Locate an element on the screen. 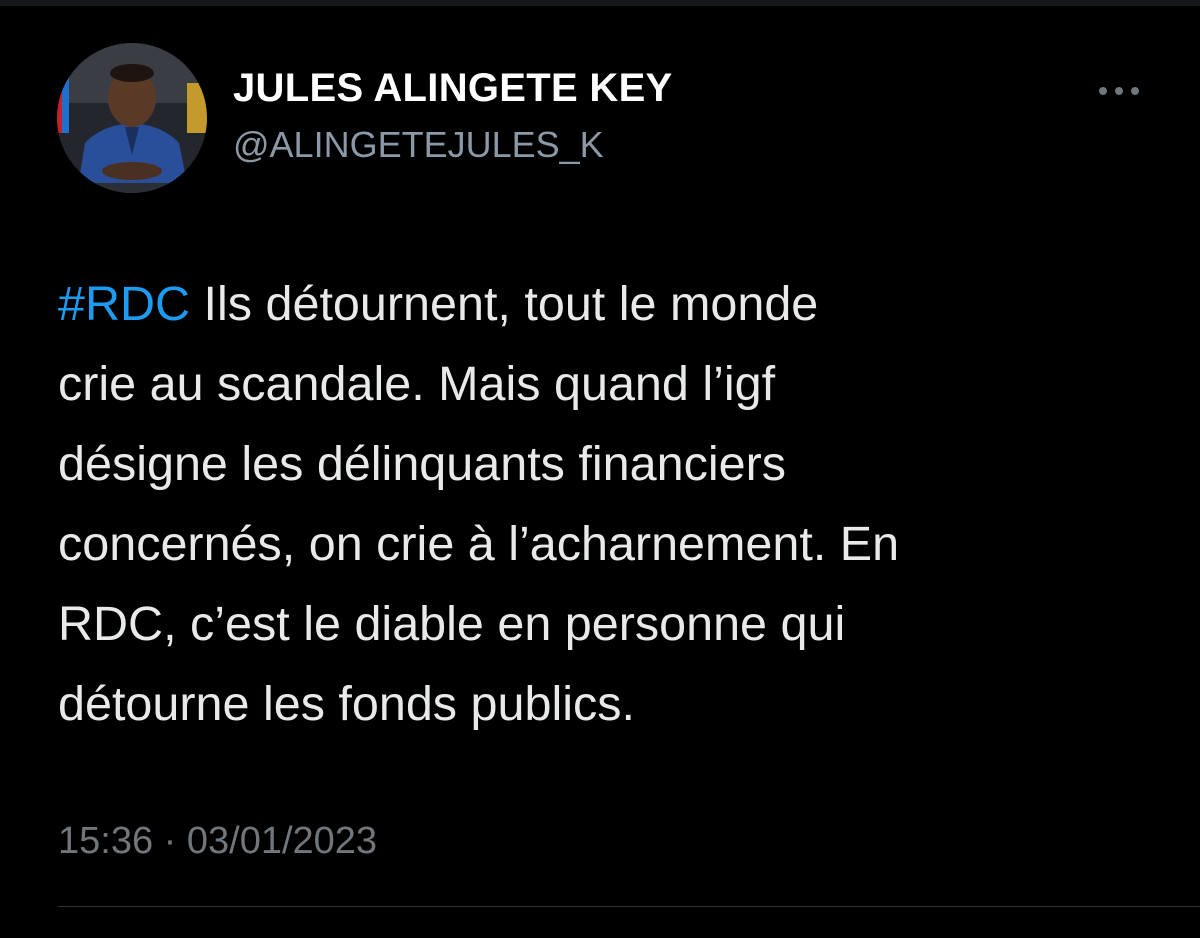 The image size is (1200, 938). profile-photo-icon is located at coordinates (132, 118).